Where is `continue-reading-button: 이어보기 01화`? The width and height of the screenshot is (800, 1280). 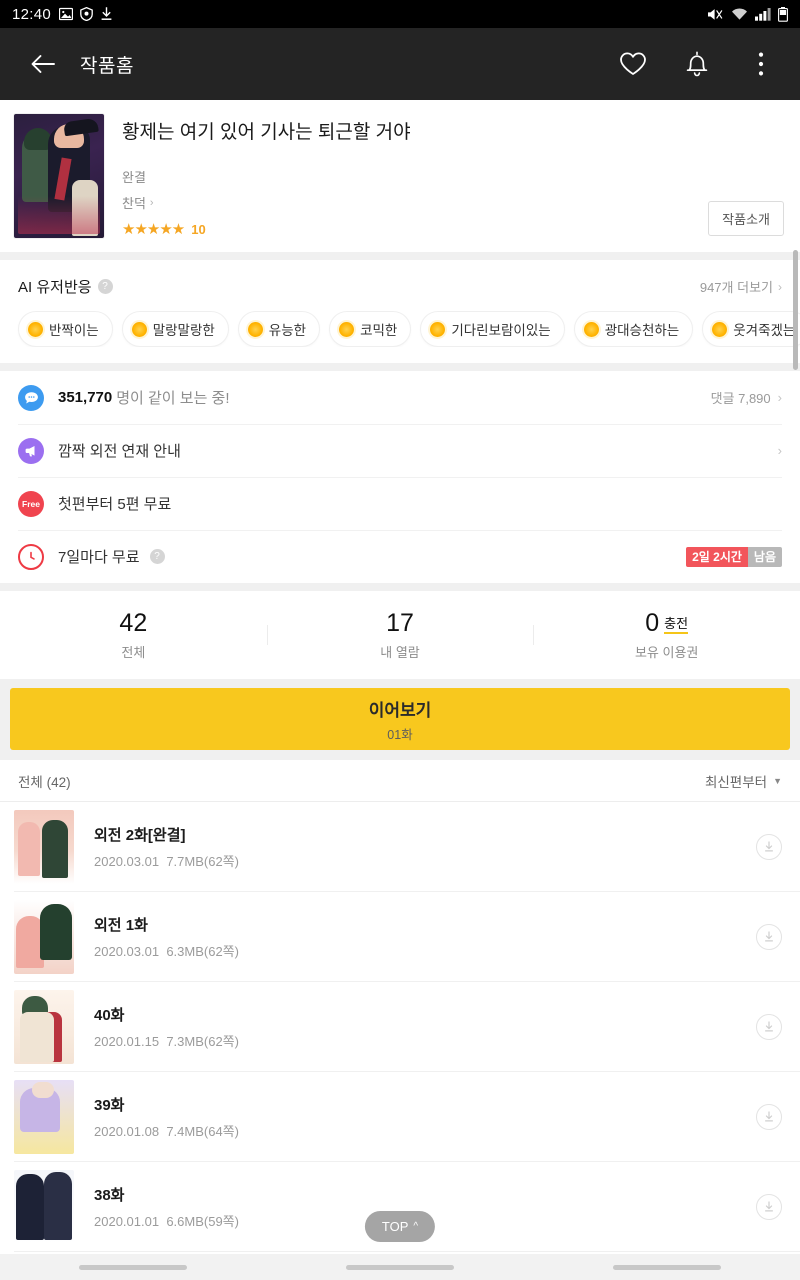
continue-reading-button: 이어보기 01화 is located at coordinates (400, 719).